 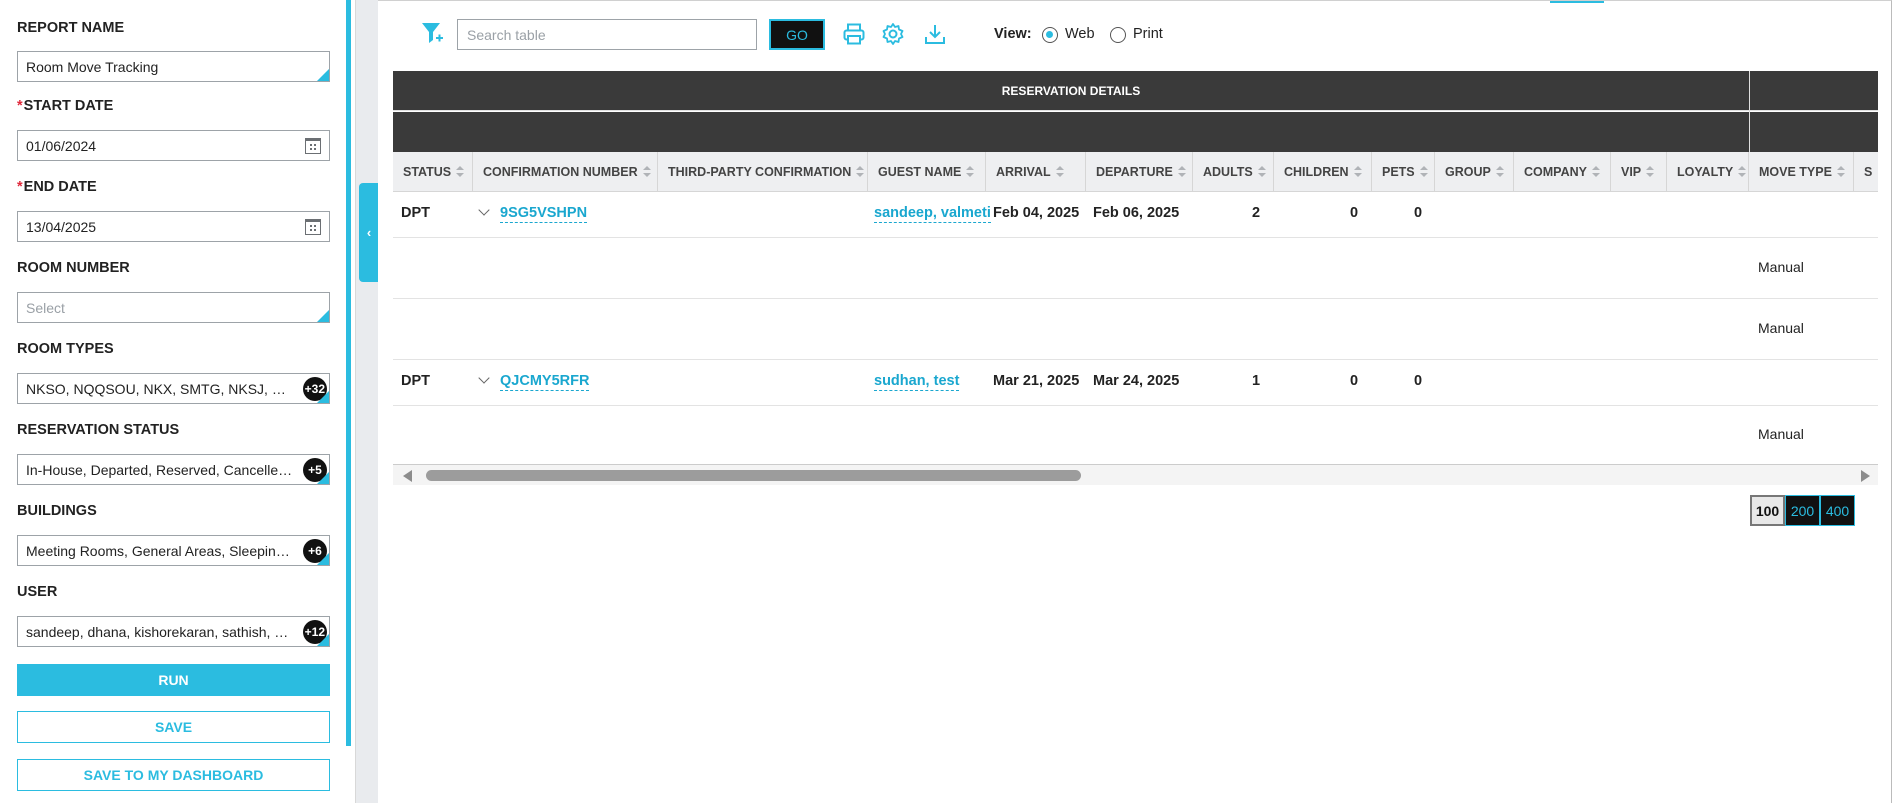 What do you see at coordinates (1767, 510) in the screenshot?
I see `page-size-100: 100` at bounding box center [1767, 510].